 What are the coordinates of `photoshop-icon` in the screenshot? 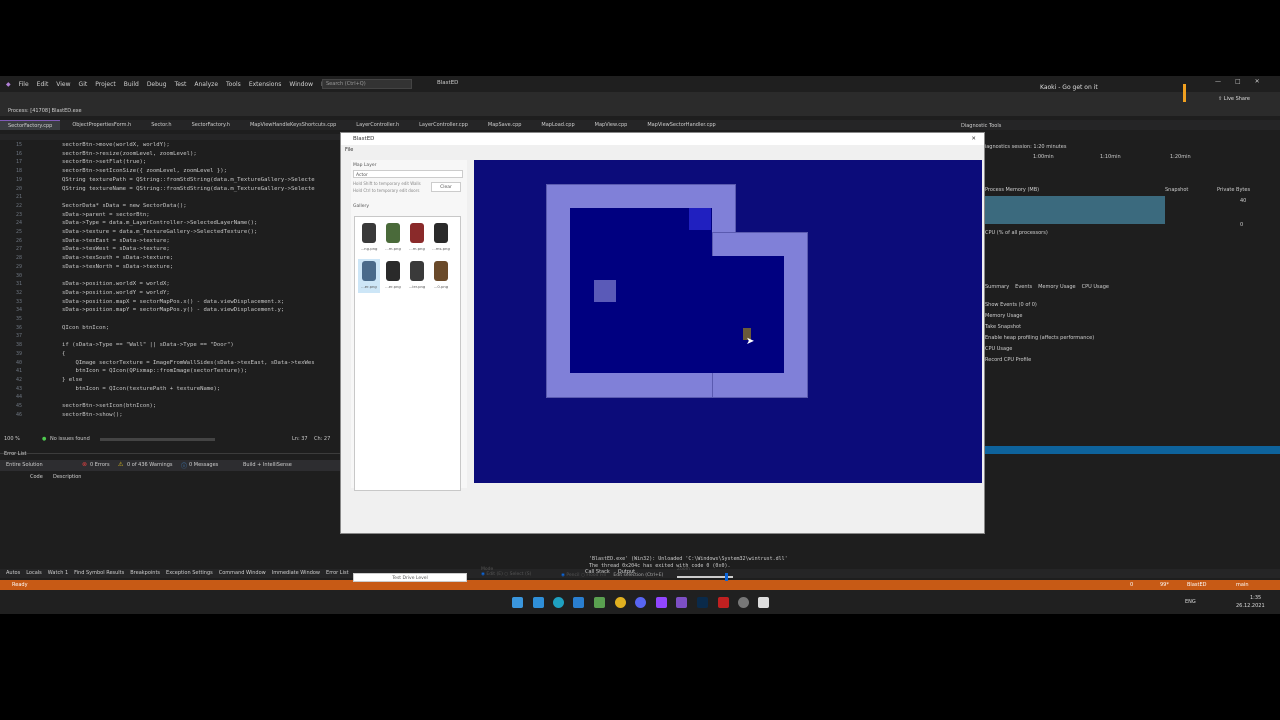 It's located at (702, 602).